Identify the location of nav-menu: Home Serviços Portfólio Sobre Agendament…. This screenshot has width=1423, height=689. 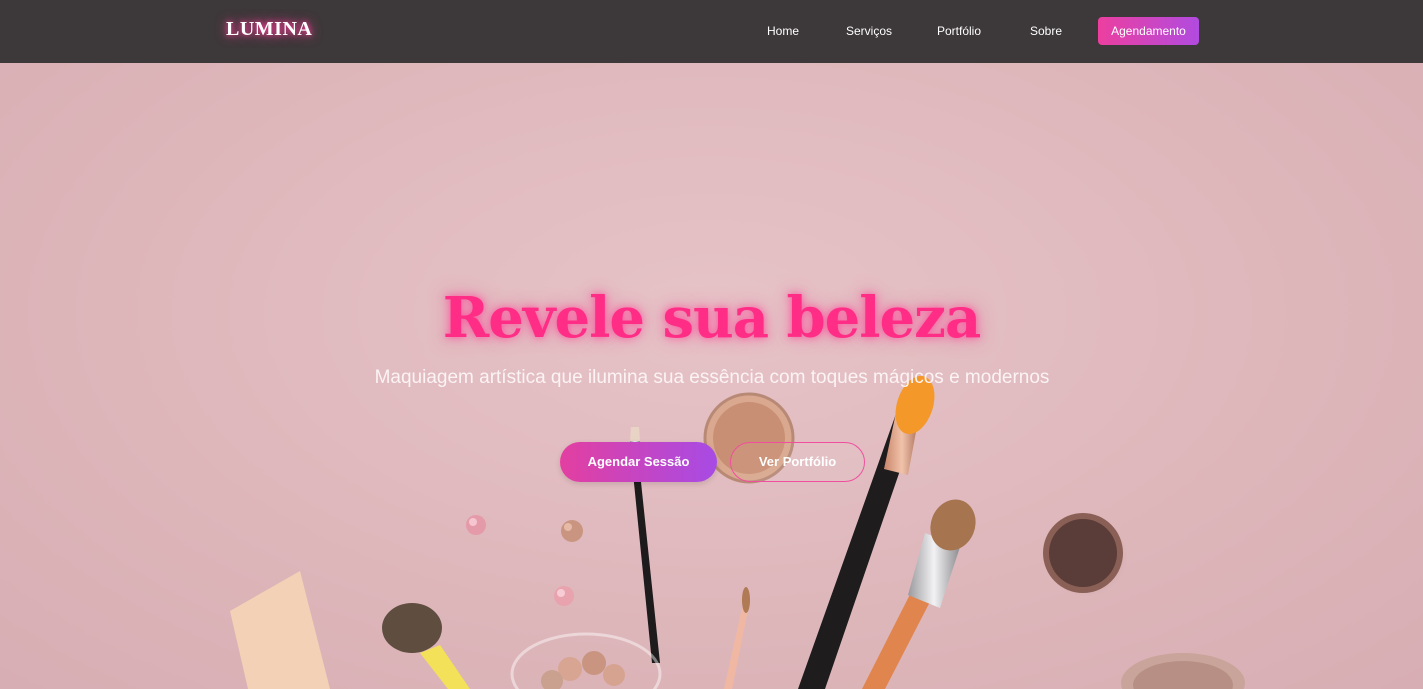
(711, 31).